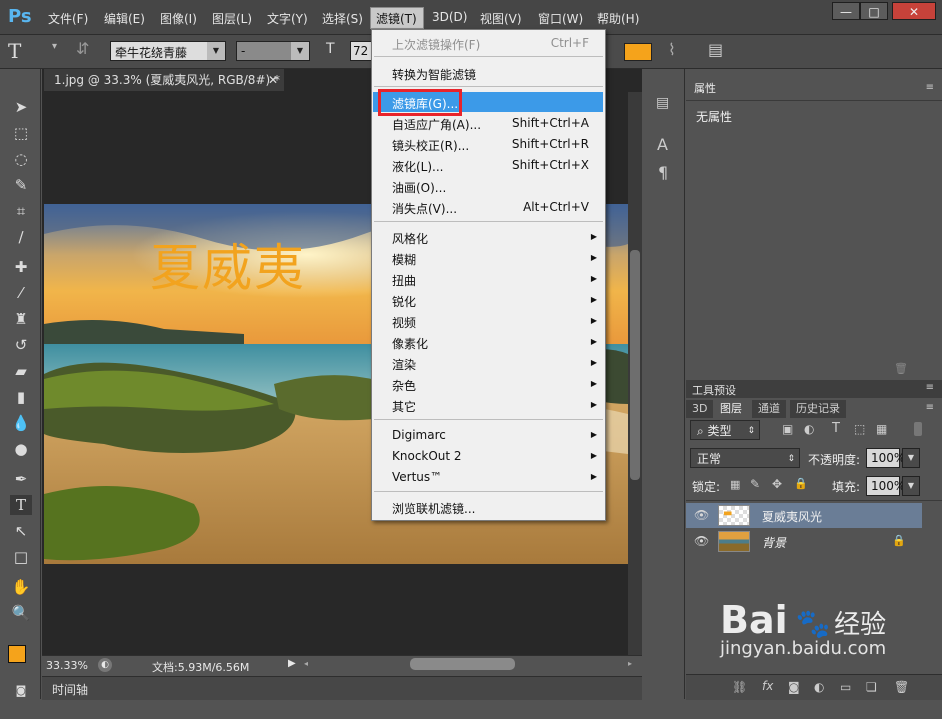 The image size is (942, 719). What do you see at coordinates (21, 133) in the screenshot?
I see `marquee-tool-icon: ⬚` at bounding box center [21, 133].